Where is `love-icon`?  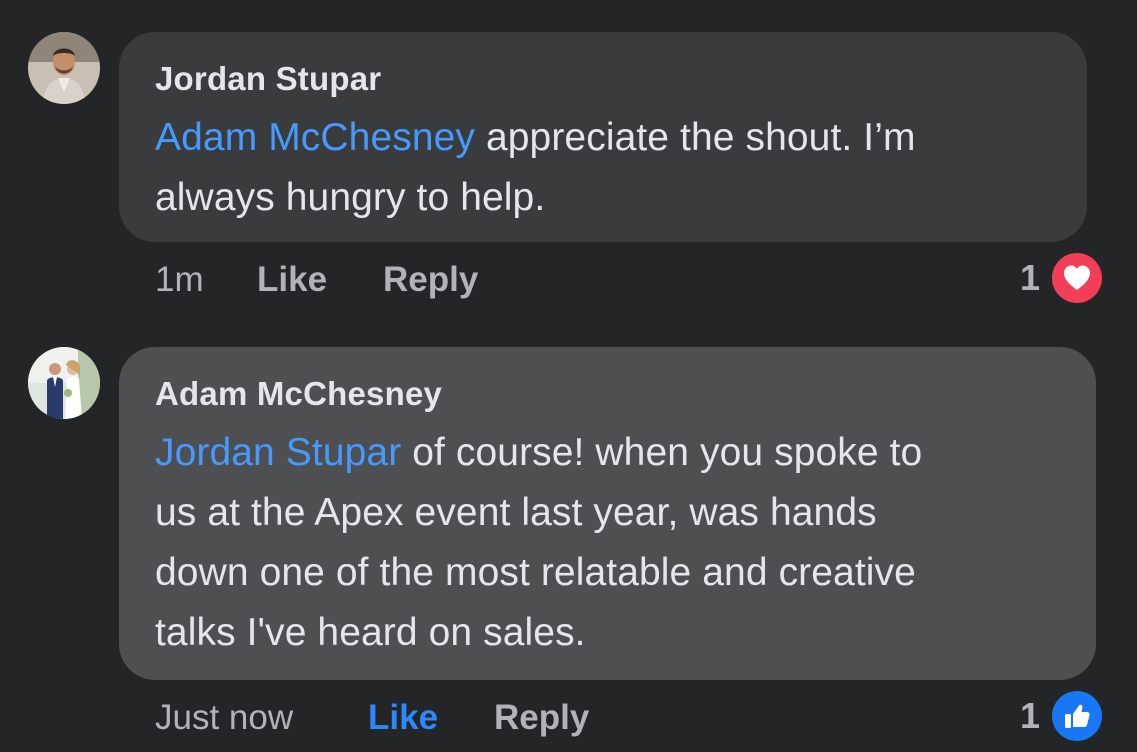
love-icon is located at coordinates (1077, 278).